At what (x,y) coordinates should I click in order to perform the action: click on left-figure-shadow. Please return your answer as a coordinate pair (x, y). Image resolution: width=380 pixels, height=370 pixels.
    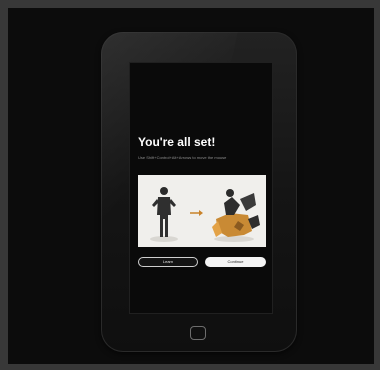
    Looking at the image, I should click on (164, 239).